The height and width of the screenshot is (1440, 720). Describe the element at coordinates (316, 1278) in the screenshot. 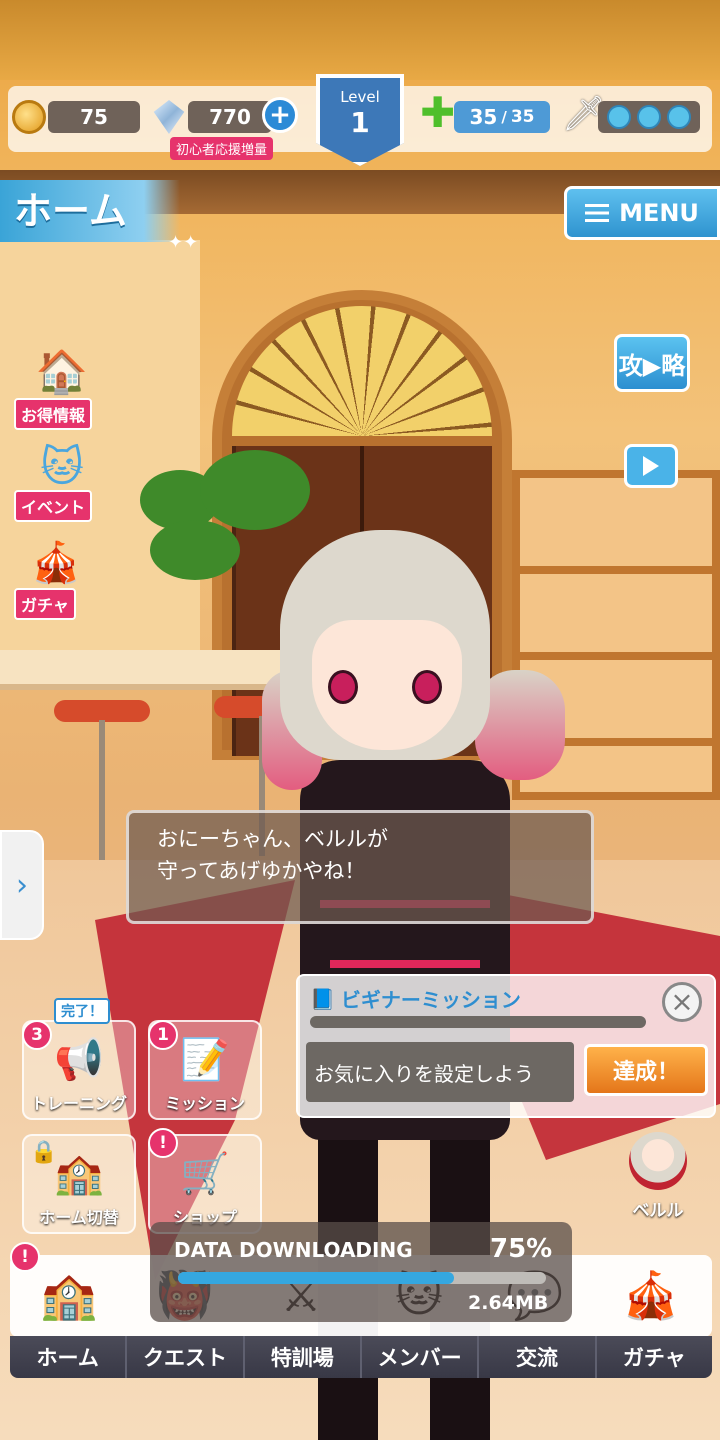

I see `download-bar-fill` at that location.